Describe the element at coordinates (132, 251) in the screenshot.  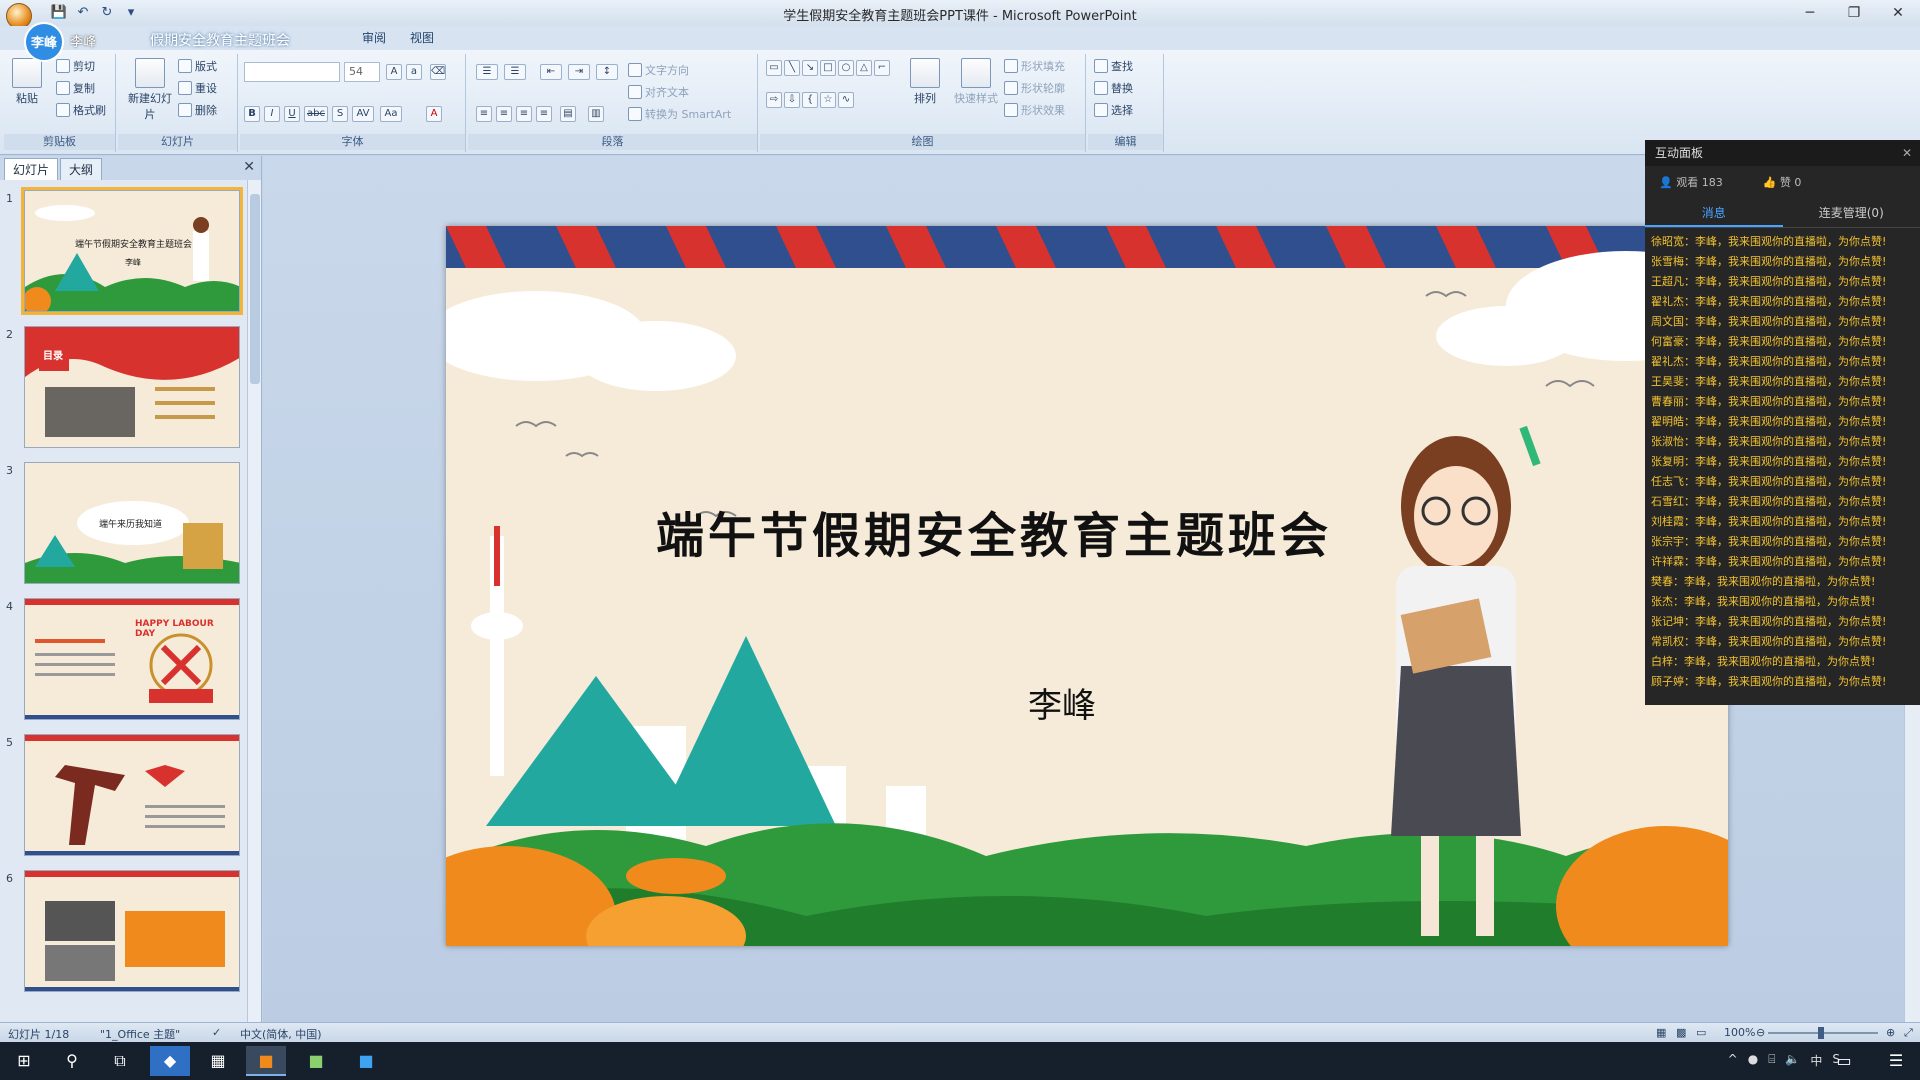
I see `slide-thumbnail: 端午节假期安全教育主题班会 李峰` at that location.